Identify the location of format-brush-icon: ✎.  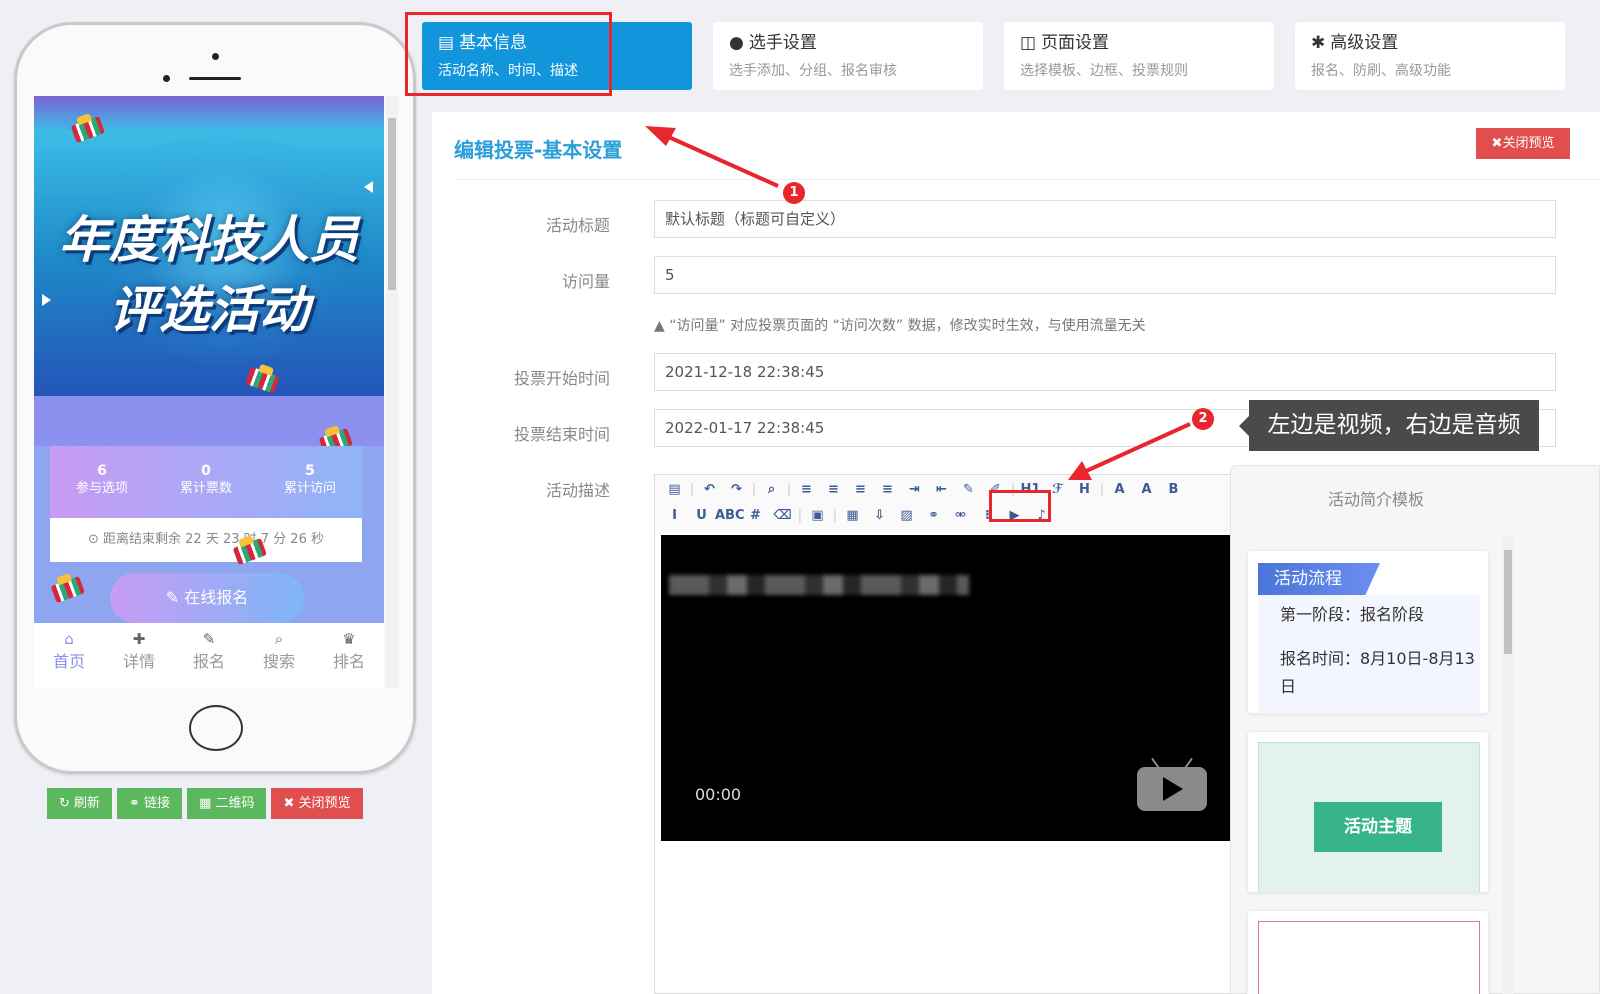
(968, 490).